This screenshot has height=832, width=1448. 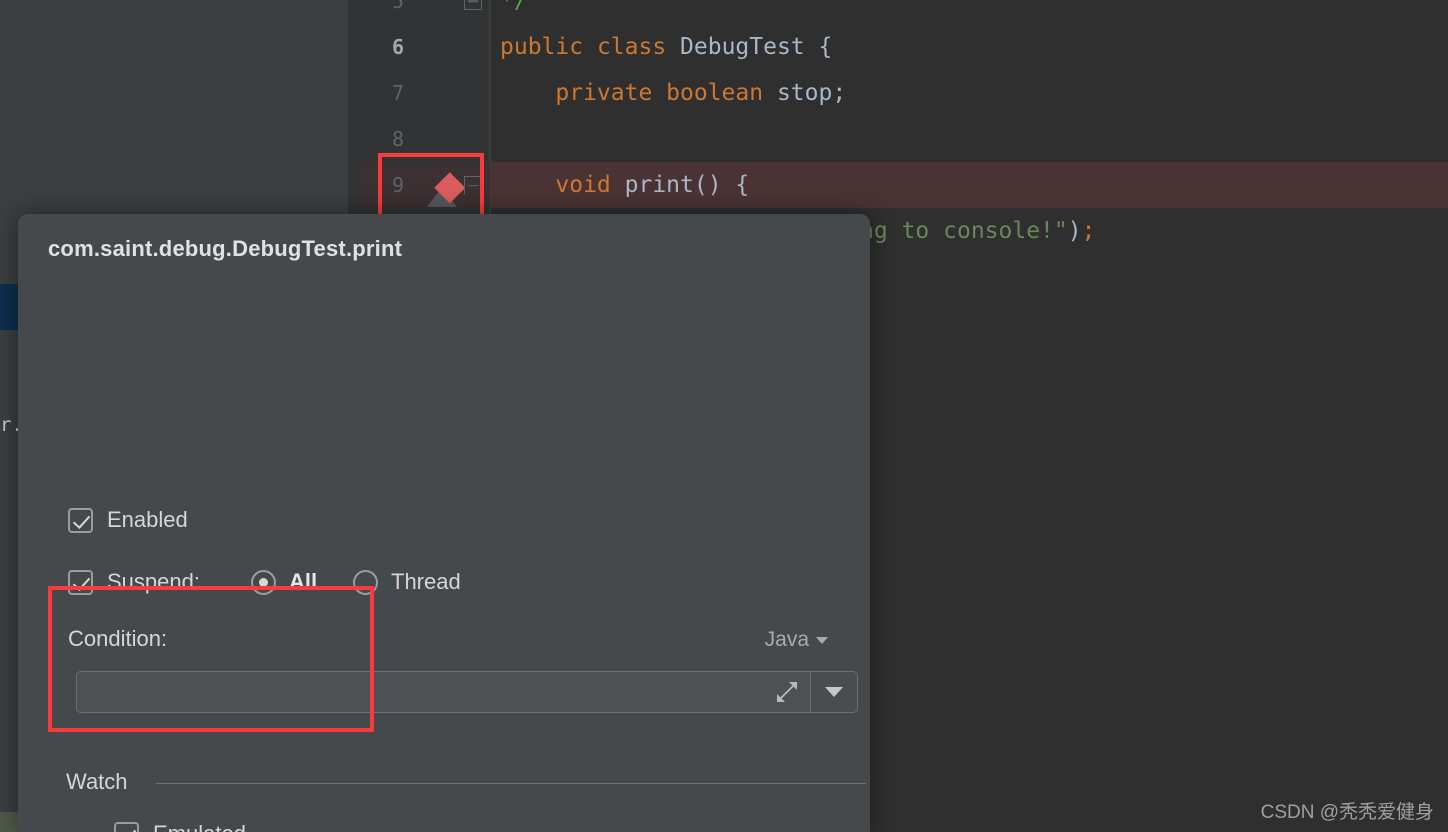 I want to click on enabled-row: Enabled, so click(x=128, y=520).